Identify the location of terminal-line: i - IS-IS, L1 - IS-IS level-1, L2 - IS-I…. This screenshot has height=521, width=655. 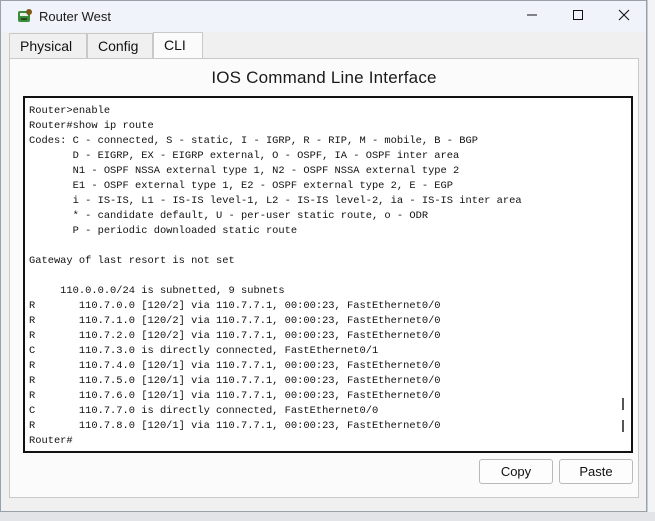
(275, 201).